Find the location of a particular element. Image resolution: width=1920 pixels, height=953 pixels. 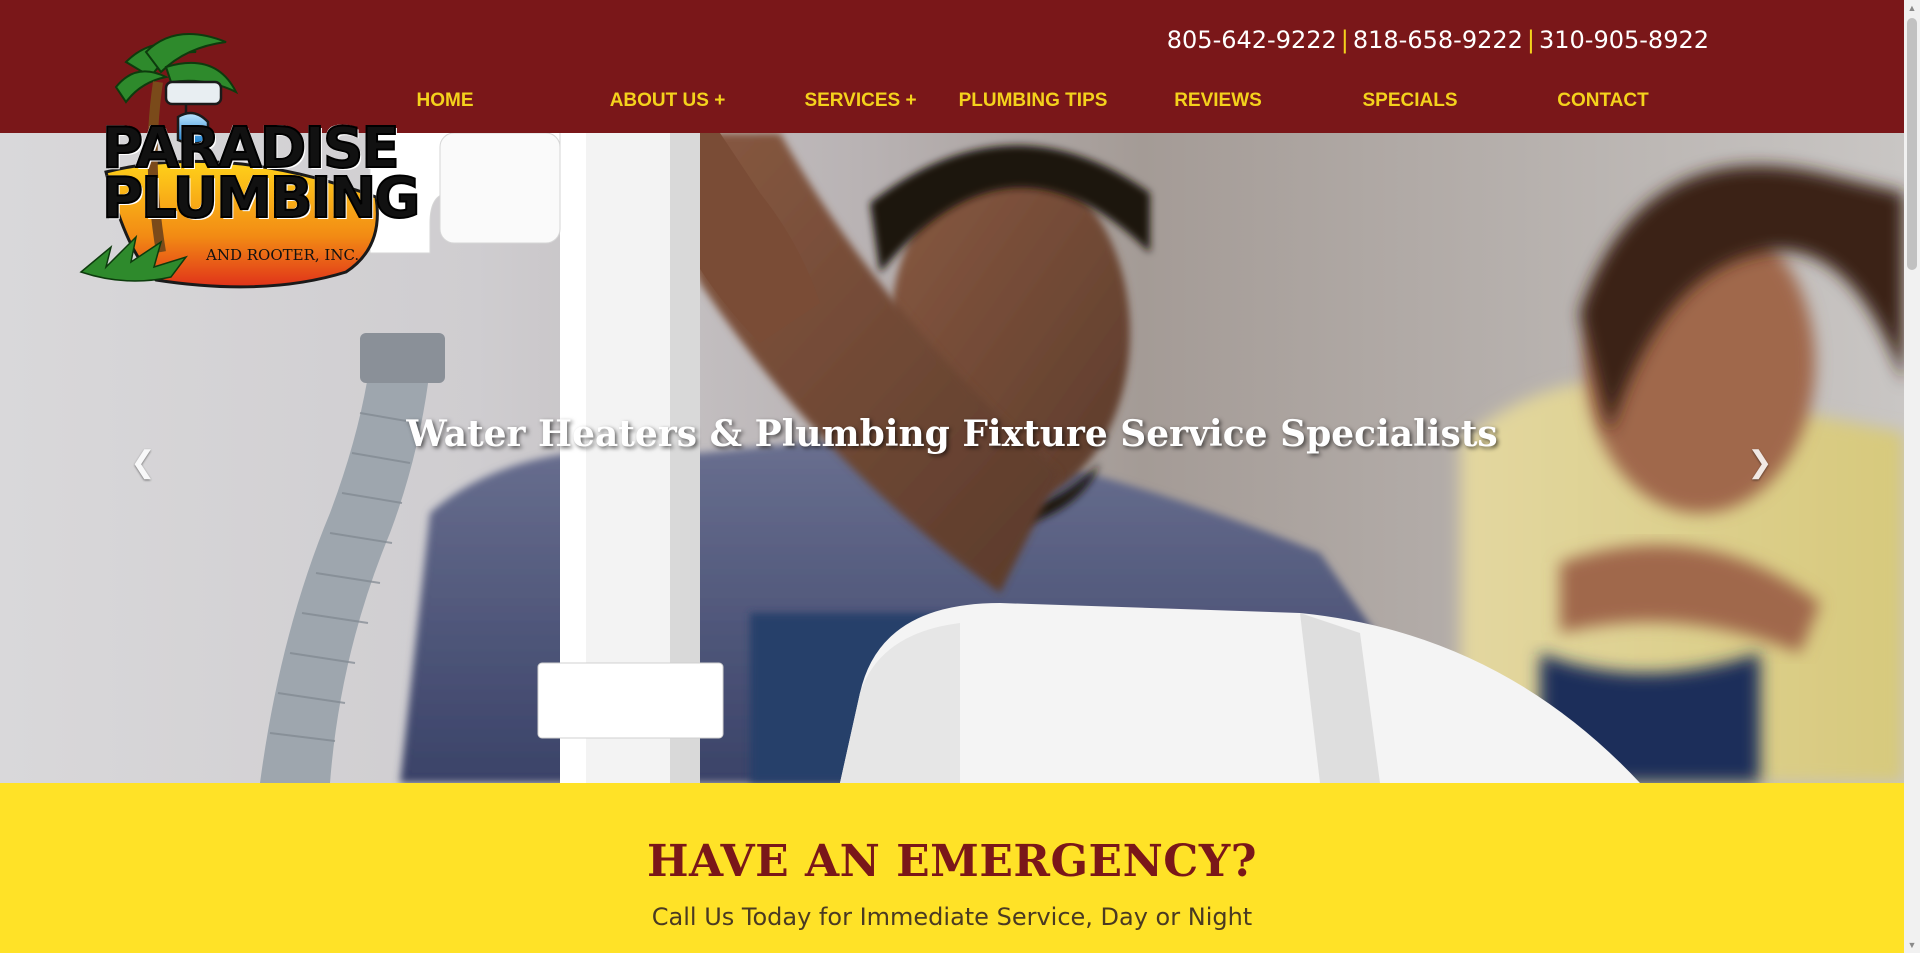

carousel-next-button: ❯ is located at coordinates (1760, 463).